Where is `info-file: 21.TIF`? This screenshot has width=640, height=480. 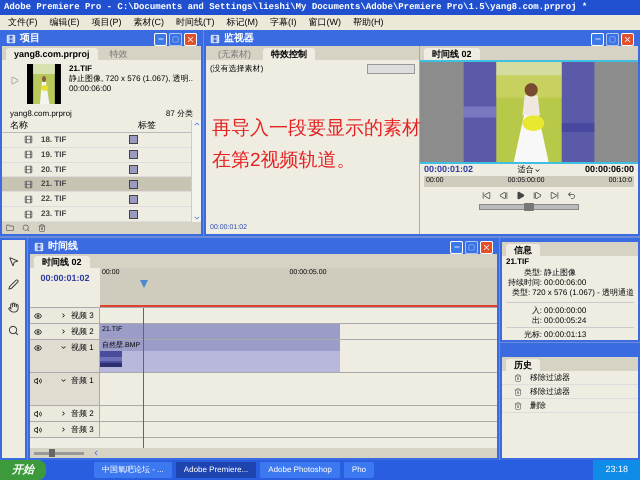 info-file: 21.TIF is located at coordinates (518, 262).